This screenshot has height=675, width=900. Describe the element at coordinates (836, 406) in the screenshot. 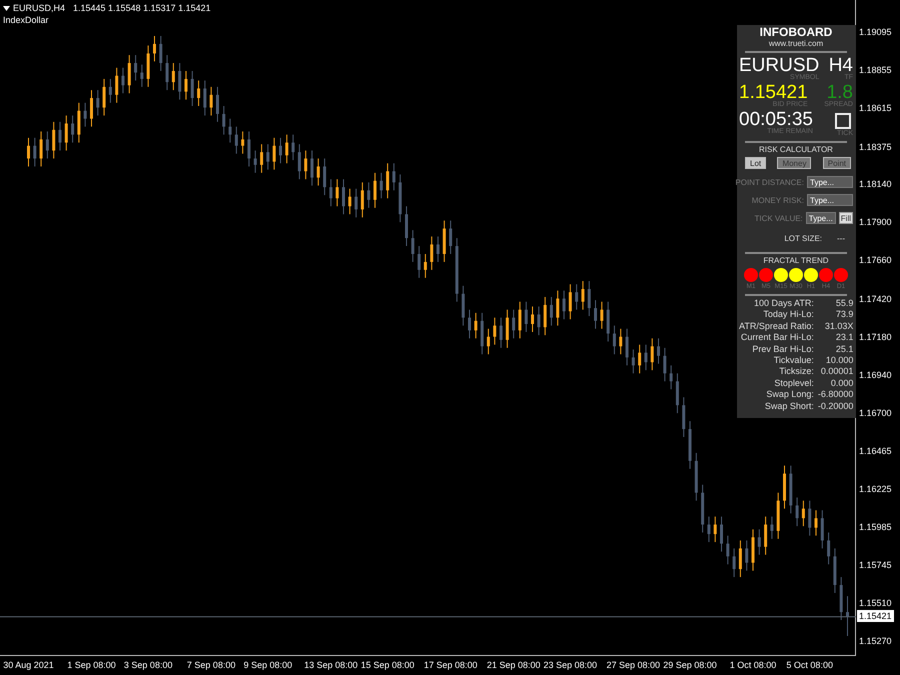

I see `stat-value: -0.20000` at that location.